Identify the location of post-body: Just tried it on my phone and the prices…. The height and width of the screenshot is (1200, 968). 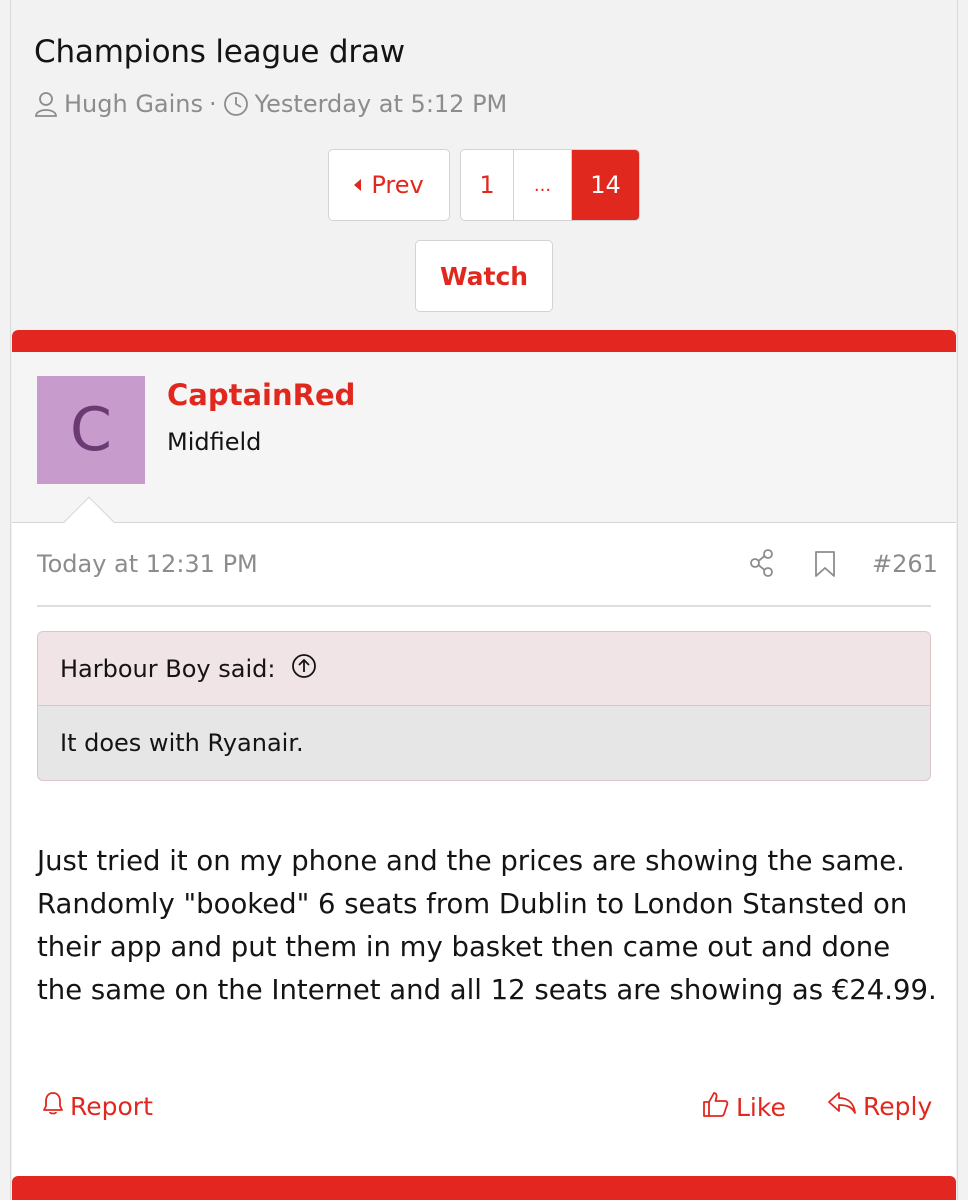
(487, 925).